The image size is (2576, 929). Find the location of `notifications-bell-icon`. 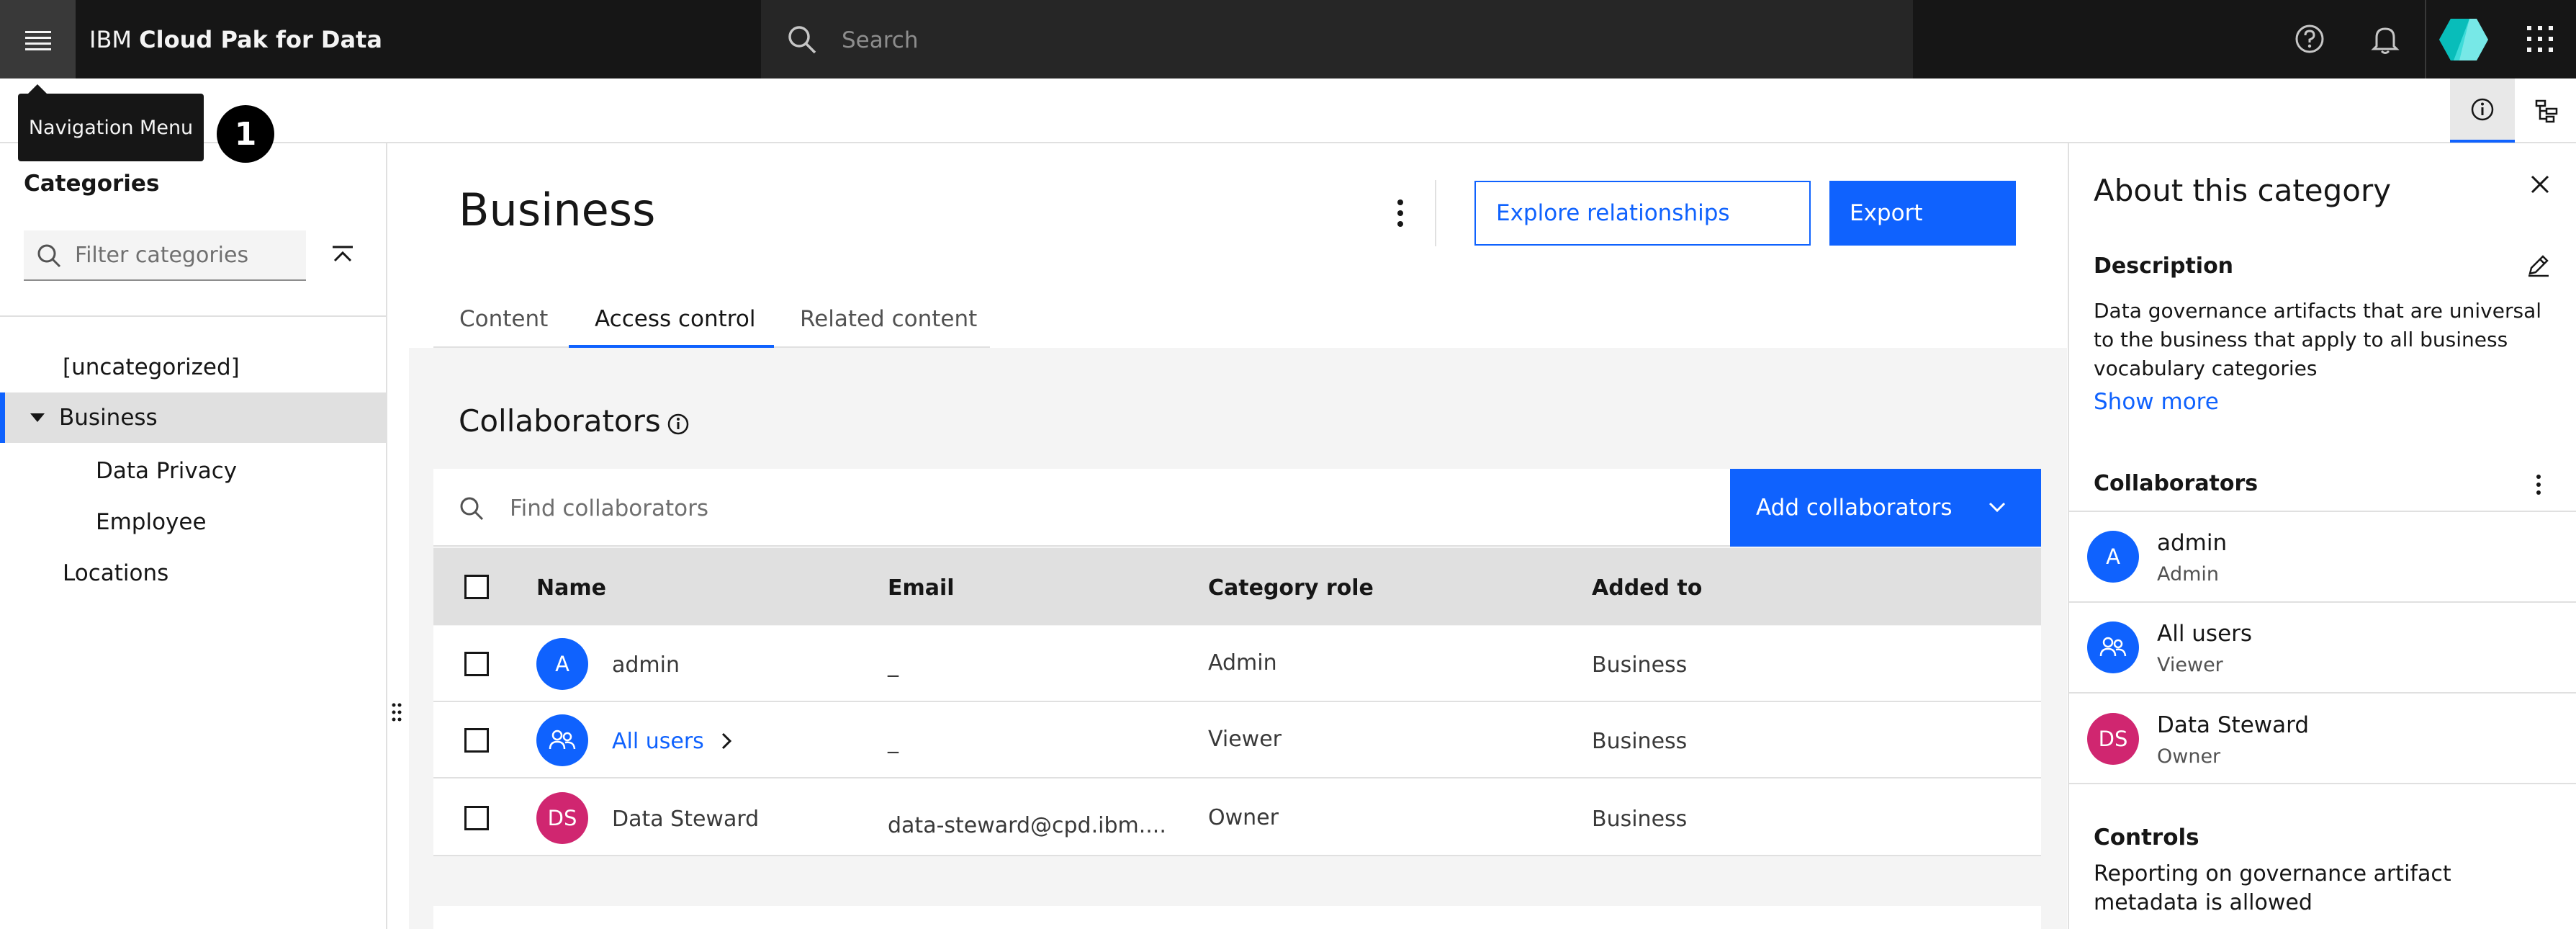

notifications-bell-icon is located at coordinates (2385, 39).